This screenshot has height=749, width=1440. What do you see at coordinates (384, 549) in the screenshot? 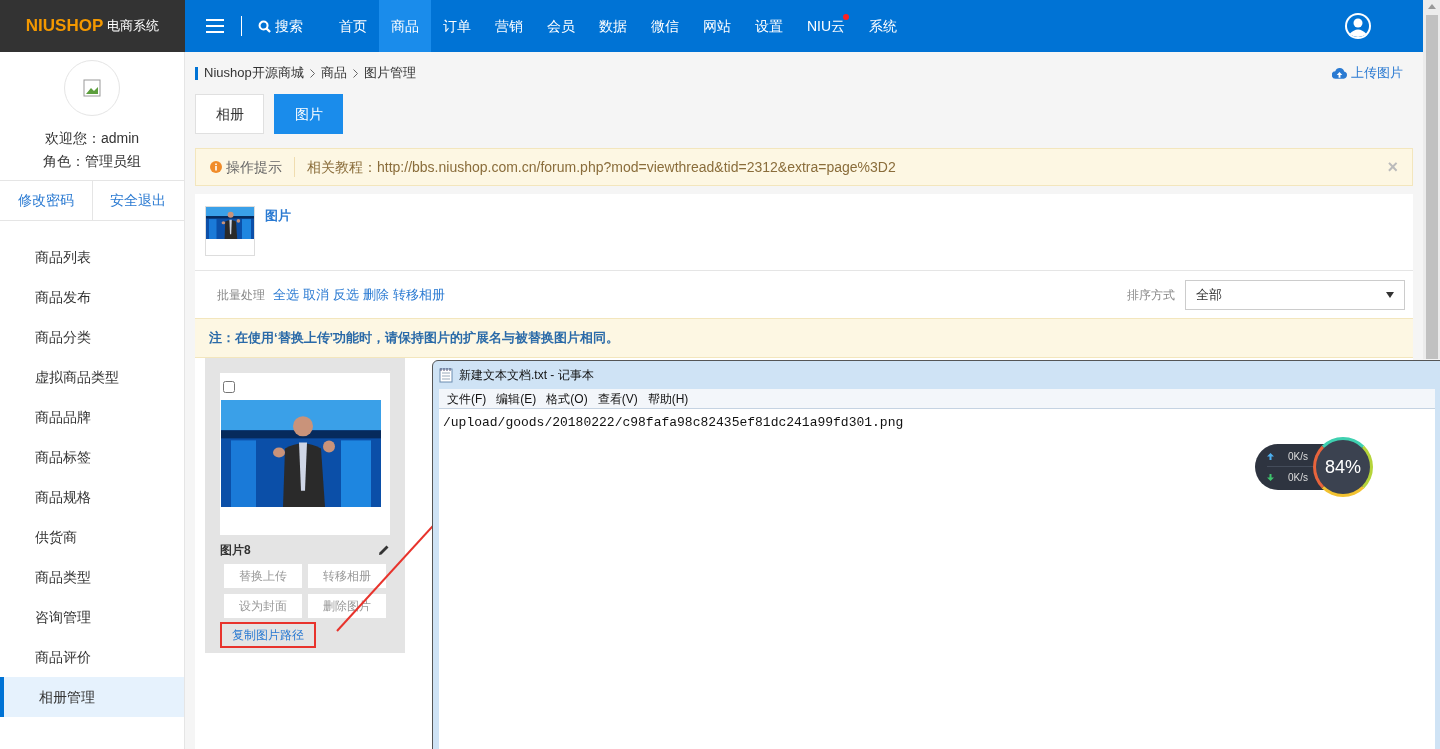
I see `edit-icon` at bounding box center [384, 549].